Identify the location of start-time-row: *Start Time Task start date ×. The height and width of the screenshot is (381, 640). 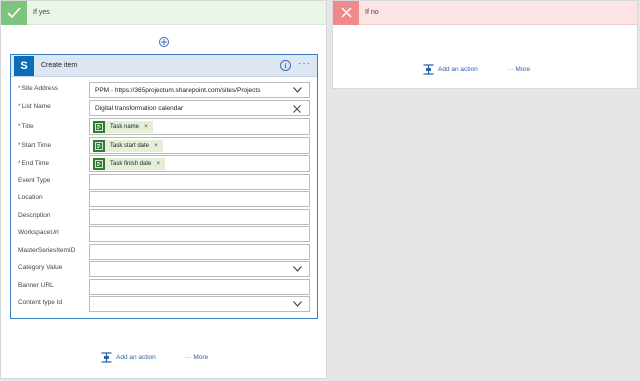
(165, 145).